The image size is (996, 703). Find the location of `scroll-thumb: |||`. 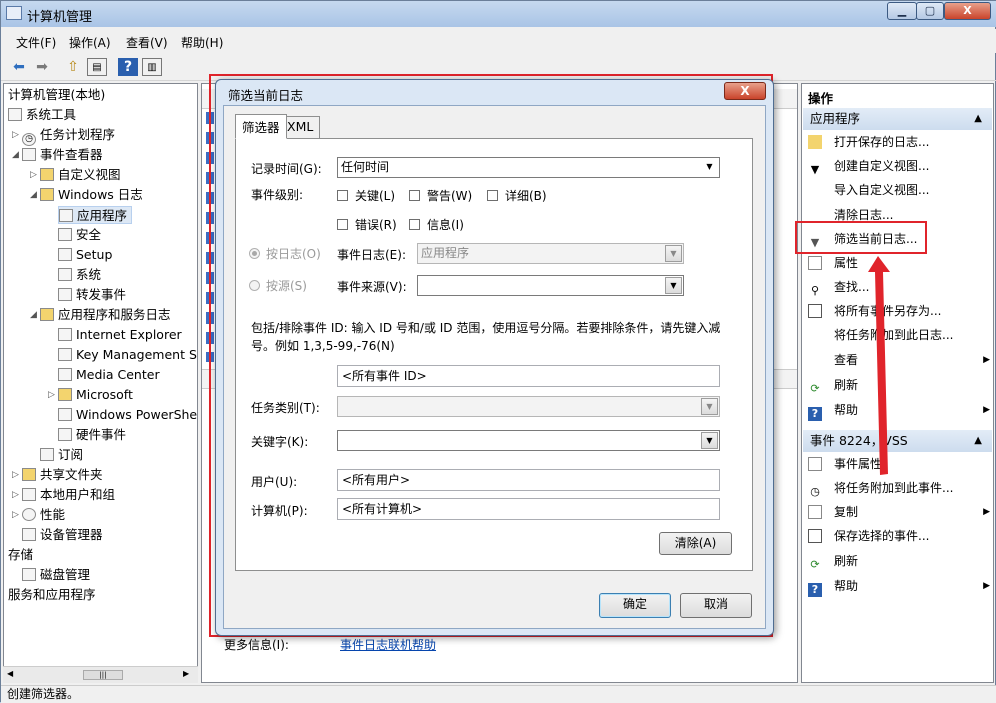

scroll-thumb: ||| is located at coordinates (103, 675).